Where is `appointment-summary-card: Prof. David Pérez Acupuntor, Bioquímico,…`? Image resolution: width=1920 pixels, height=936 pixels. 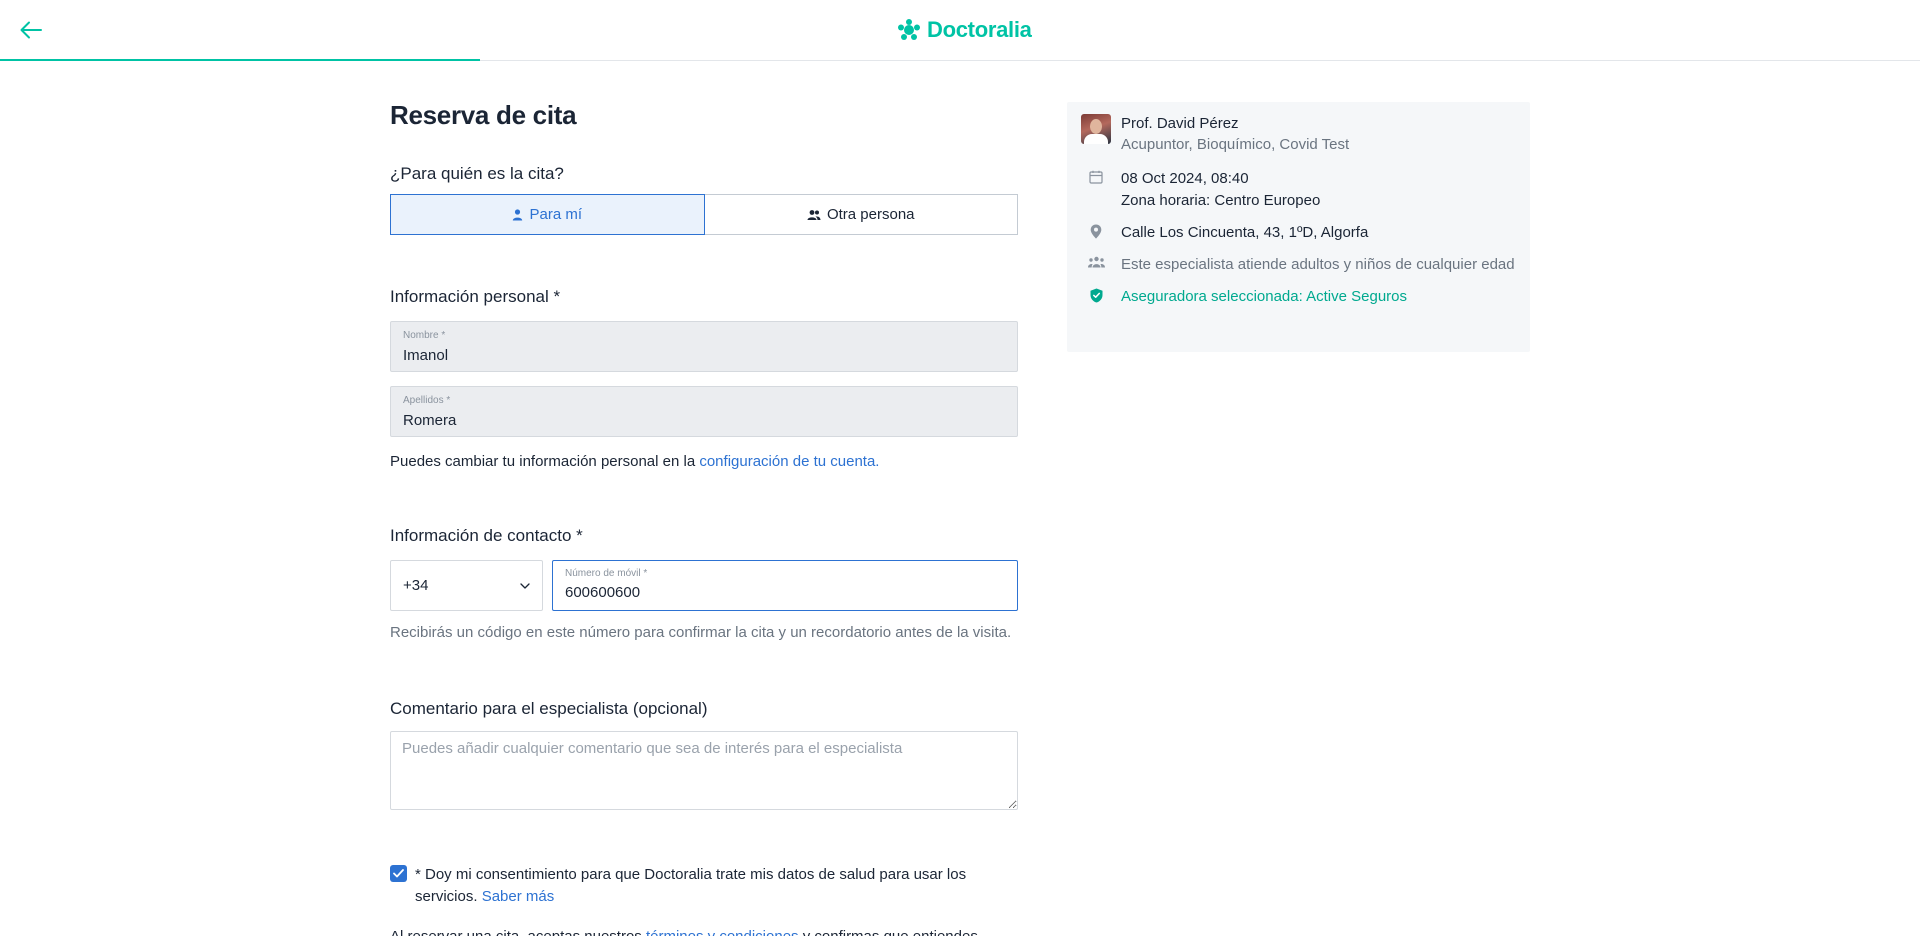
appointment-summary-card: Prof. David Pérez Acupuntor, Bioquímico,… is located at coordinates (1298, 227).